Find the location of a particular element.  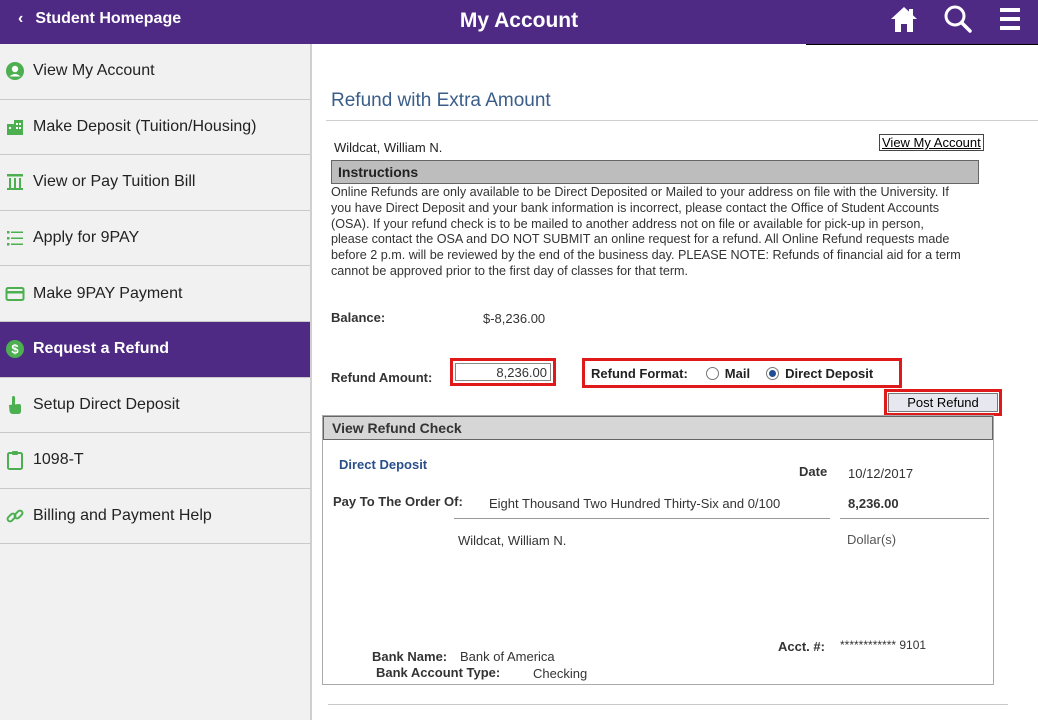

home-icon is located at coordinates (904, 20).